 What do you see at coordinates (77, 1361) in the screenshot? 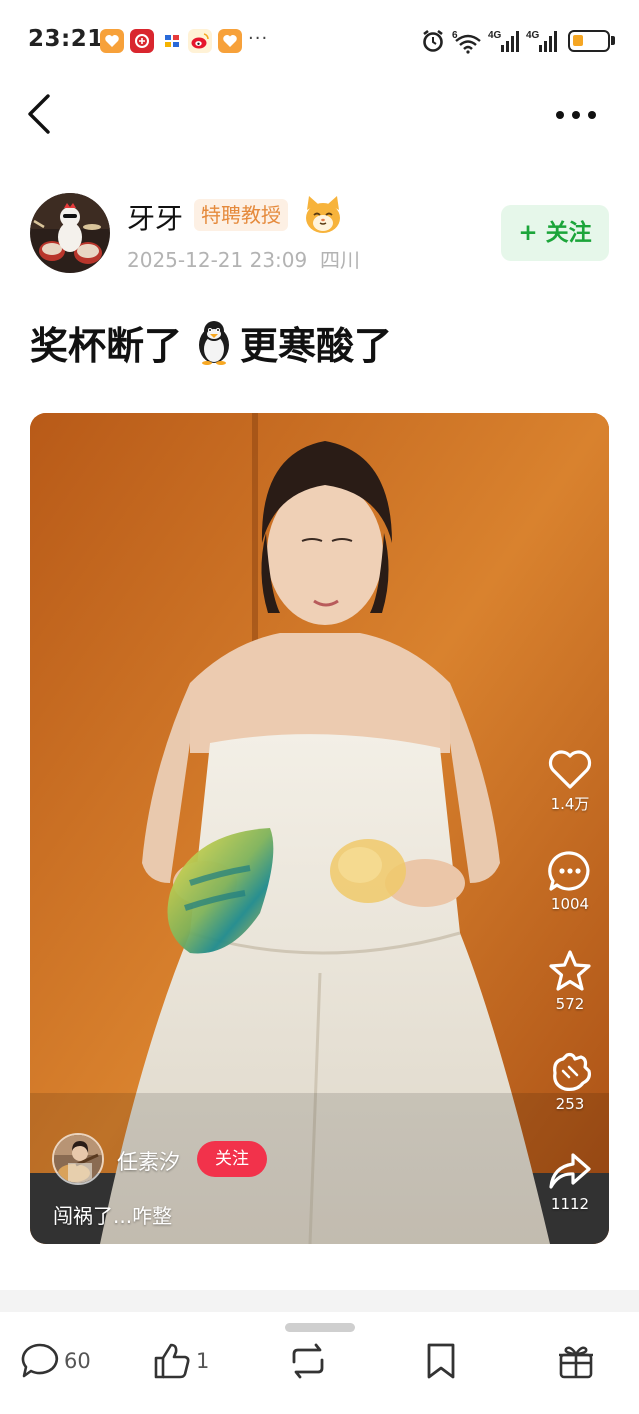
I see `comment-count-toolbar: 60` at bounding box center [77, 1361].